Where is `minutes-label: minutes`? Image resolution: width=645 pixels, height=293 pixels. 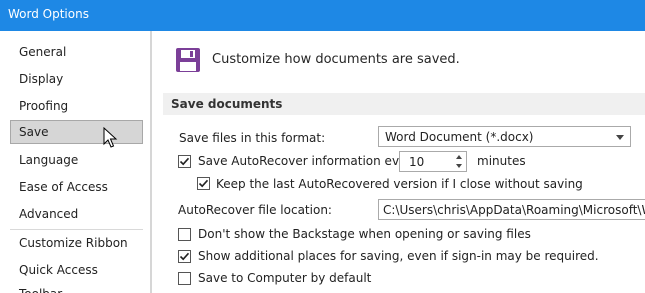
minutes-label: minutes is located at coordinates (501, 161).